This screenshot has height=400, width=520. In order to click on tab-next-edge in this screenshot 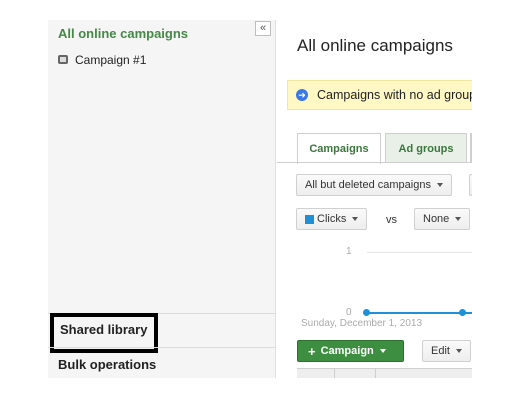, I will do `click(471, 148)`.